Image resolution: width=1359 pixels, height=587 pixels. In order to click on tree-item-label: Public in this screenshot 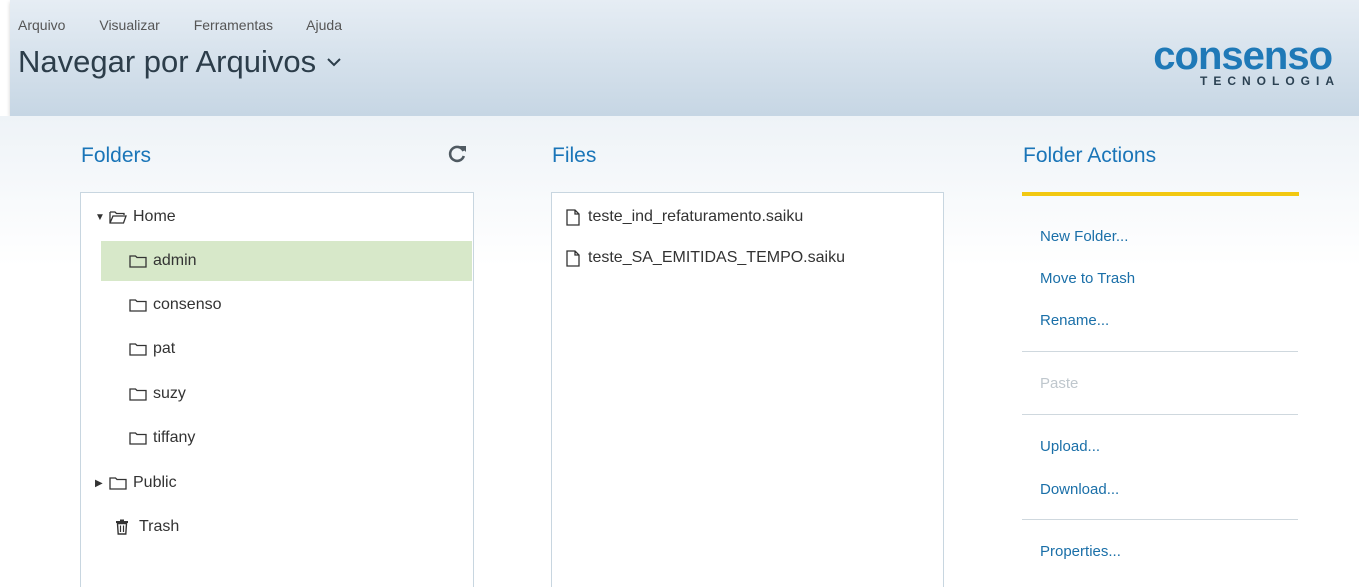, I will do `click(155, 482)`.